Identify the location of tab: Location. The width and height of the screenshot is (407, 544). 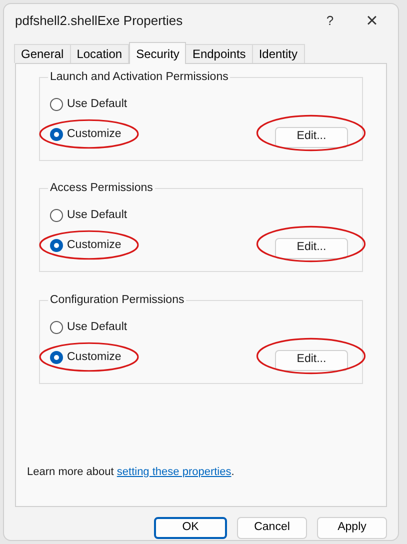
(100, 53).